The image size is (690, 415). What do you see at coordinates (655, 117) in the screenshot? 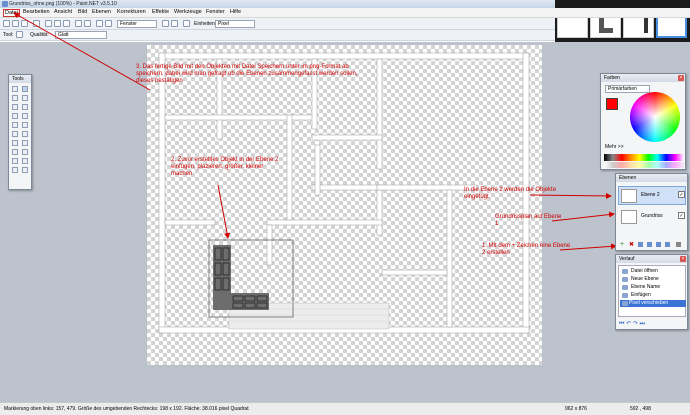
I see `color-wheel` at bounding box center [655, 117].